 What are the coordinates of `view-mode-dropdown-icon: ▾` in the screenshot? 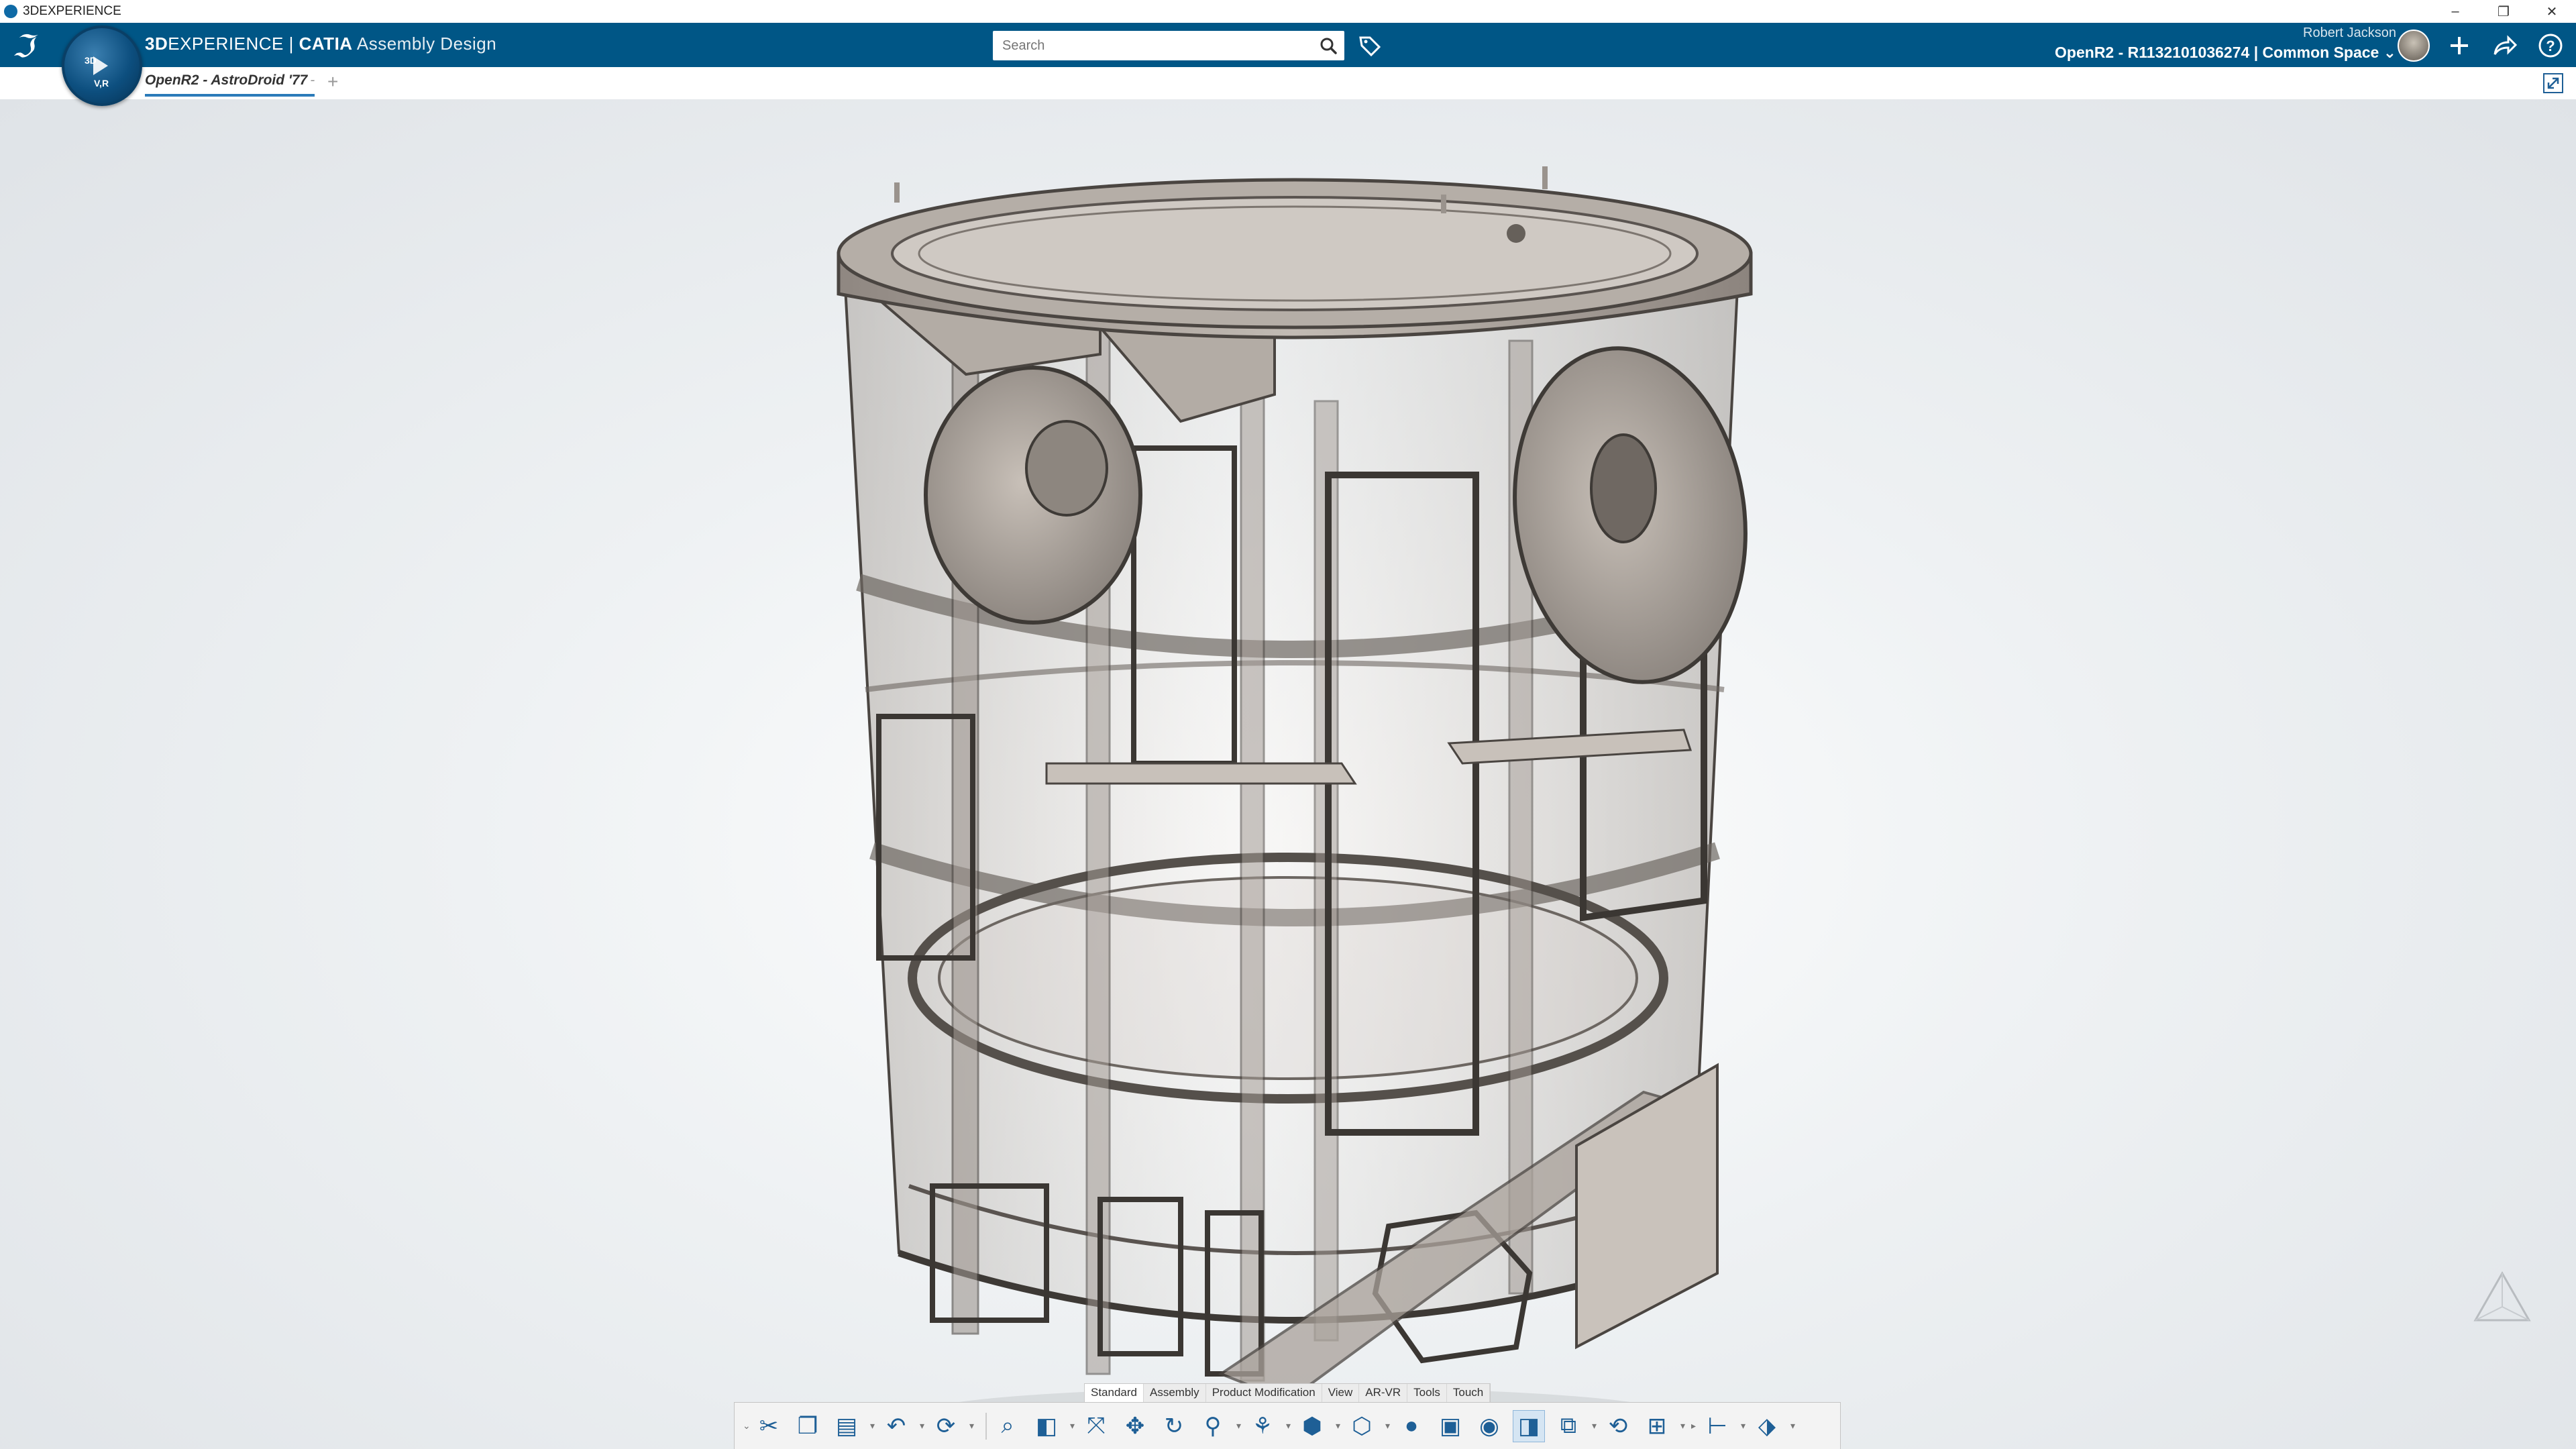 It's located at (1073, 1426).